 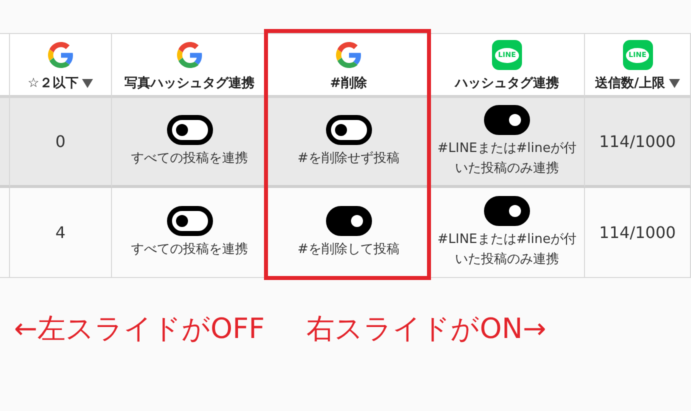 What do you see at coordinates (507, 83) in the screenshot?
I see `column-header: ハッシュタグ連携` at bounding box center [507, 83].